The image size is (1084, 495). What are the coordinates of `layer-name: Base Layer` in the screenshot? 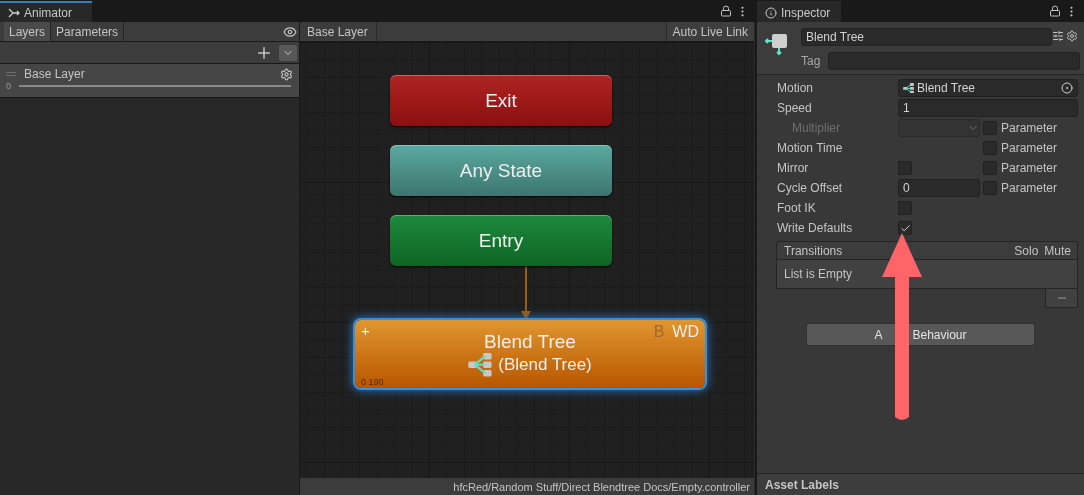 It's located at (55, 74).